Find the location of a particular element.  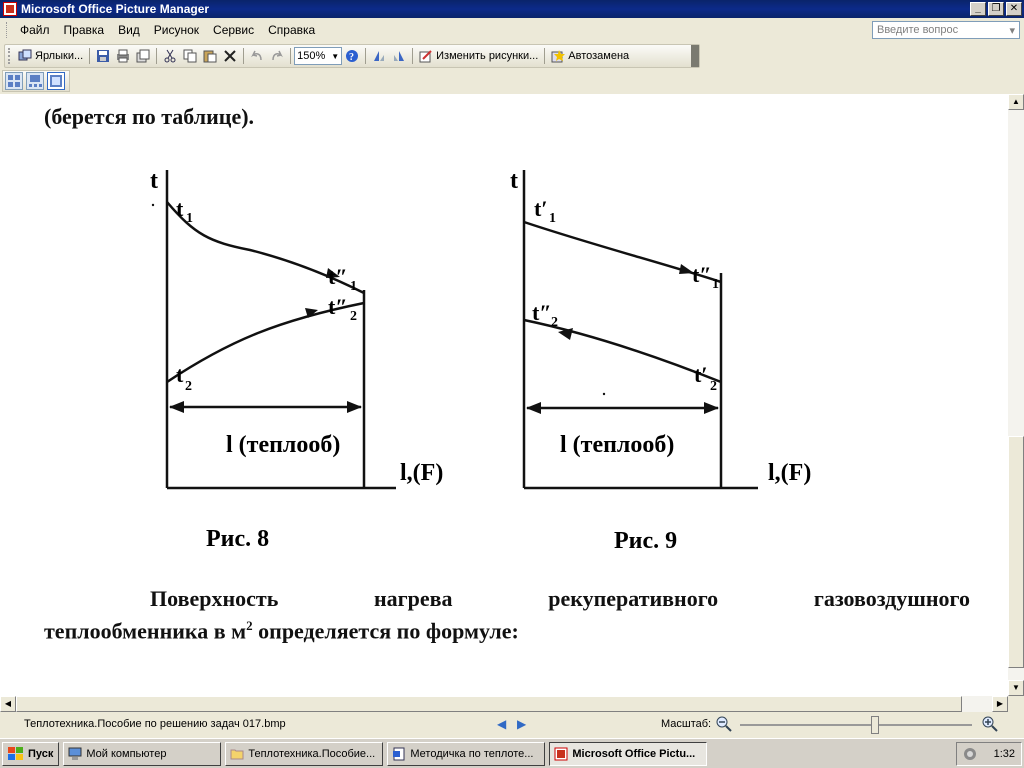

task-label: Мой компьютер is located at coordinates (126, 753).